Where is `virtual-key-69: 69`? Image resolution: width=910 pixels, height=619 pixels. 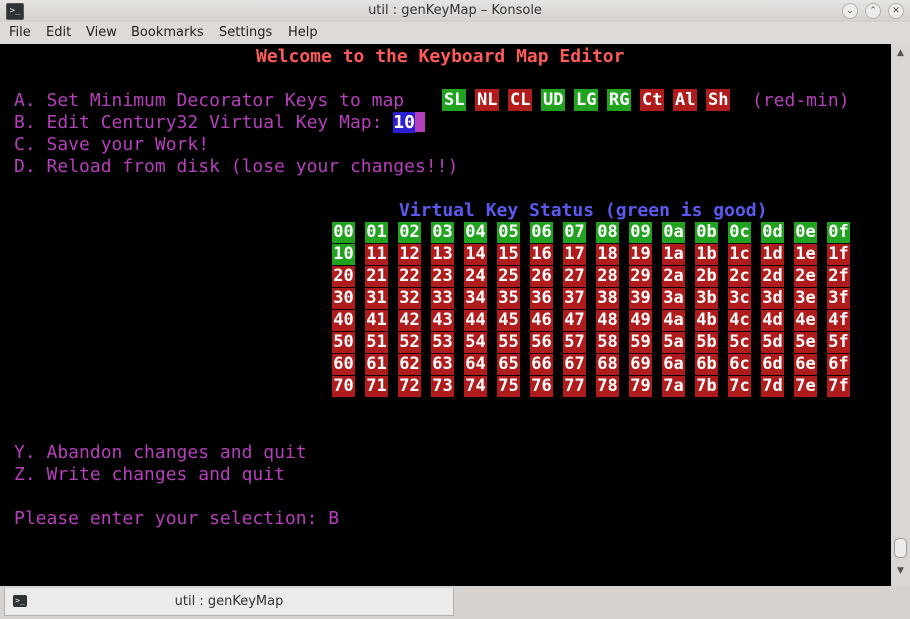 virtual-key-69: 69 is located at coordinates (640, 364).